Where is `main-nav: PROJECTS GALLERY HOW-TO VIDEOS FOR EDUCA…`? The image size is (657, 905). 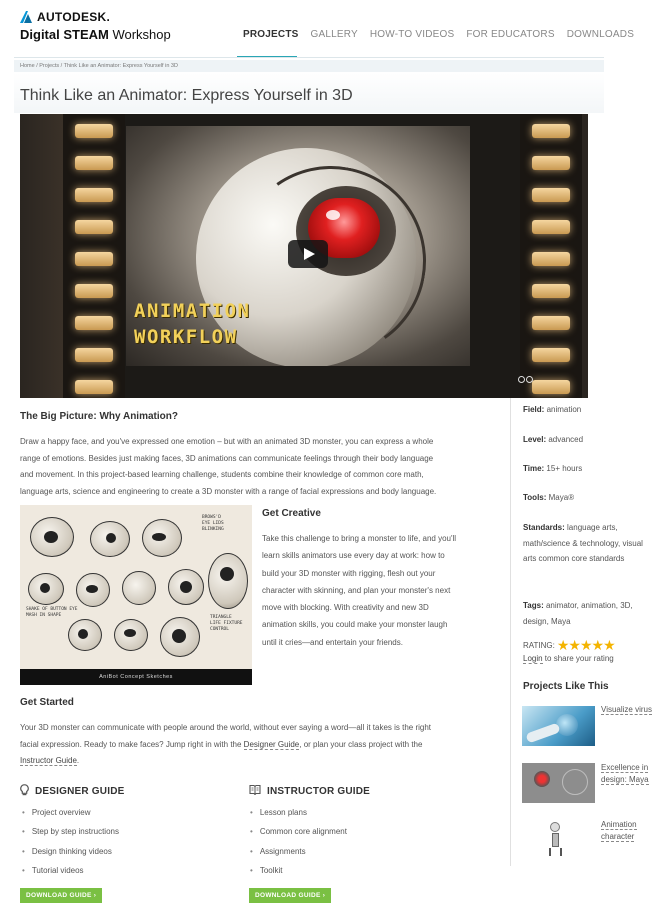 main-nav: PROJECTS GALLERY HOW-TO VIDEOS FOR EDUCA… is located at coordinates (444, 34).